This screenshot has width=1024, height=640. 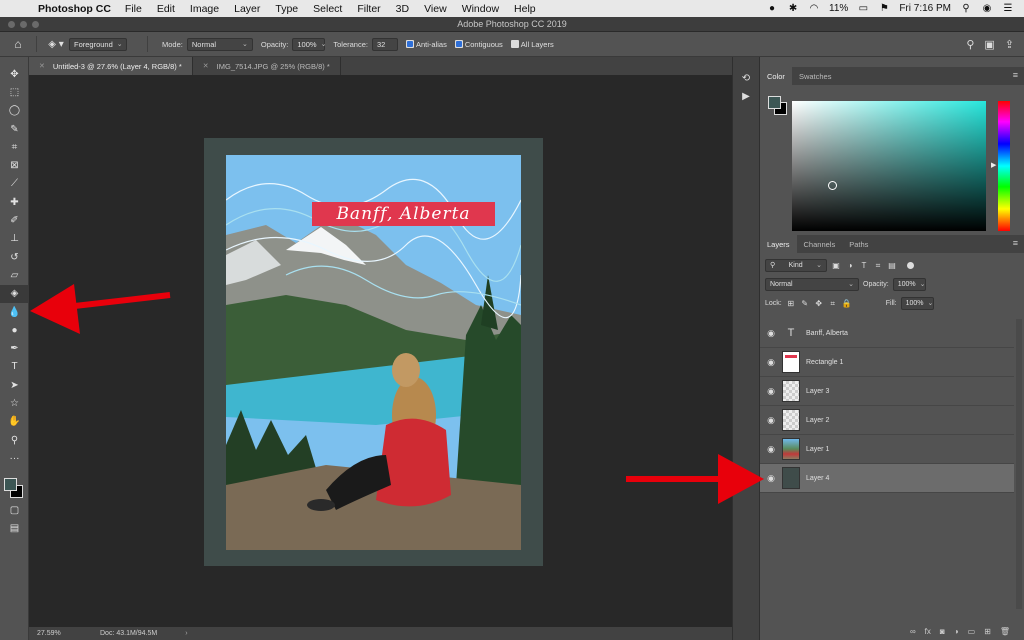 What do you see at coordinates (14, 202) in the screenshot?
I see `healing-brush-tool-icon: ✚` at bounding box center [14, 202].